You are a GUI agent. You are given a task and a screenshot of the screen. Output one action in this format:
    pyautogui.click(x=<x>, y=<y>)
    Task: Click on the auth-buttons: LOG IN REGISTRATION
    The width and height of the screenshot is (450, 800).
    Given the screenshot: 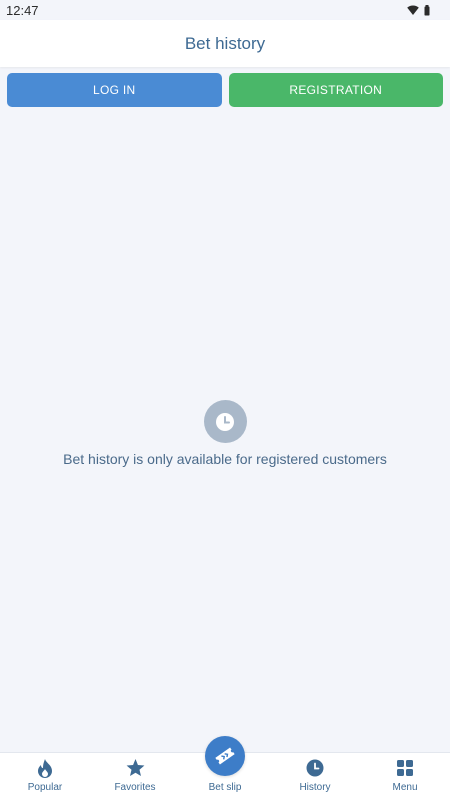 What is the action you would take?
    pyautogui.click(x=225, y=90)
    